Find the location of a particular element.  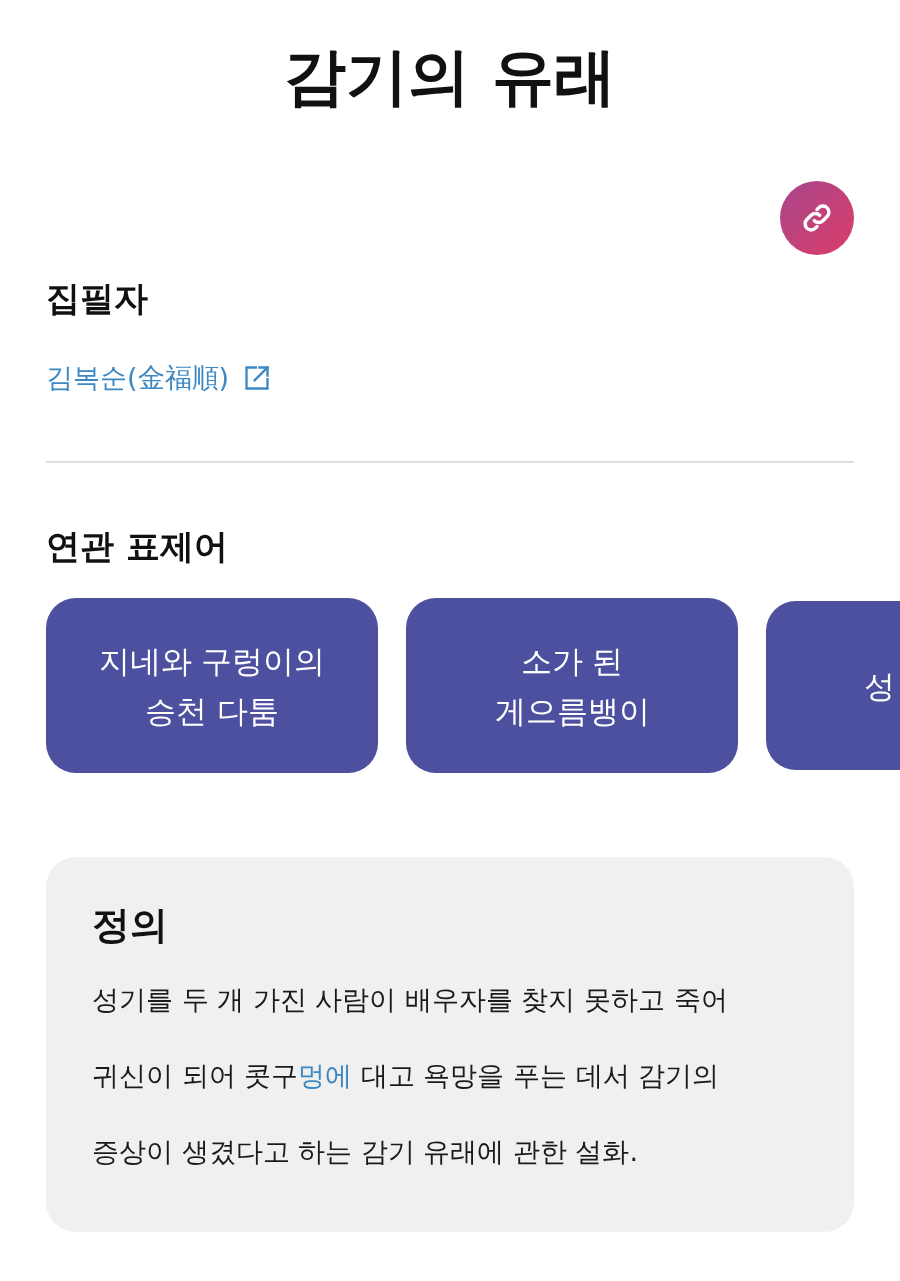

related-entry-card: 성 is located at coordinates (833, 685).